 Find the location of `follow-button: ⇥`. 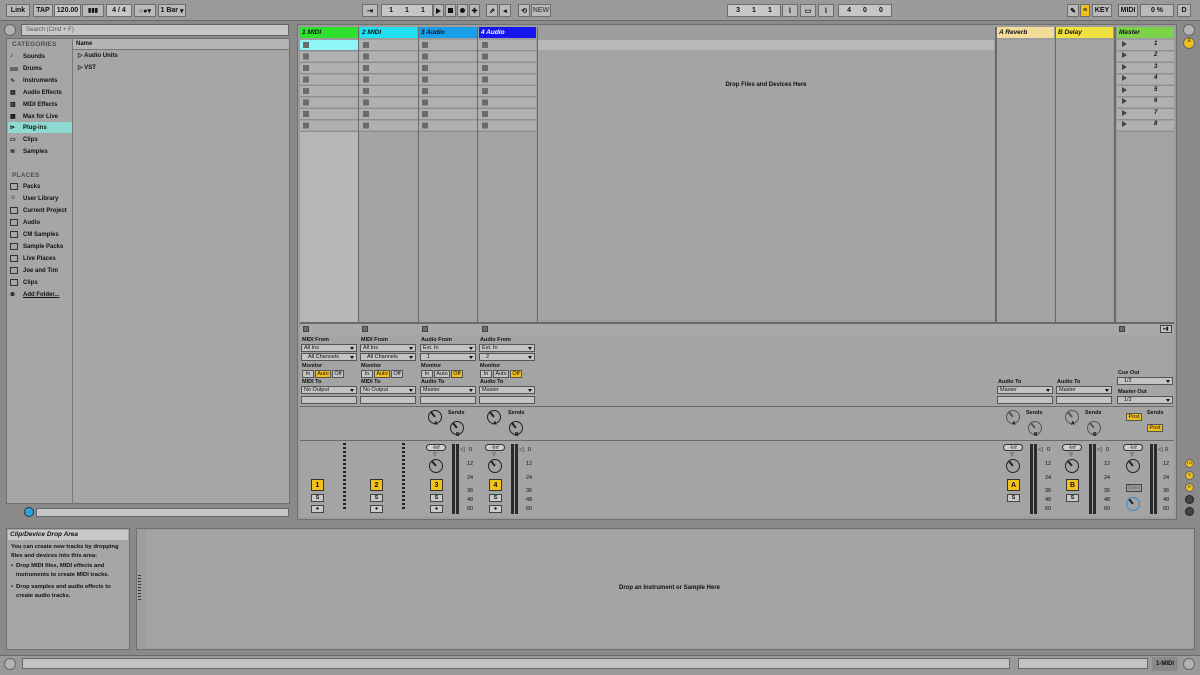

follow-button: ⇥ is located at coordinates (370, 10).